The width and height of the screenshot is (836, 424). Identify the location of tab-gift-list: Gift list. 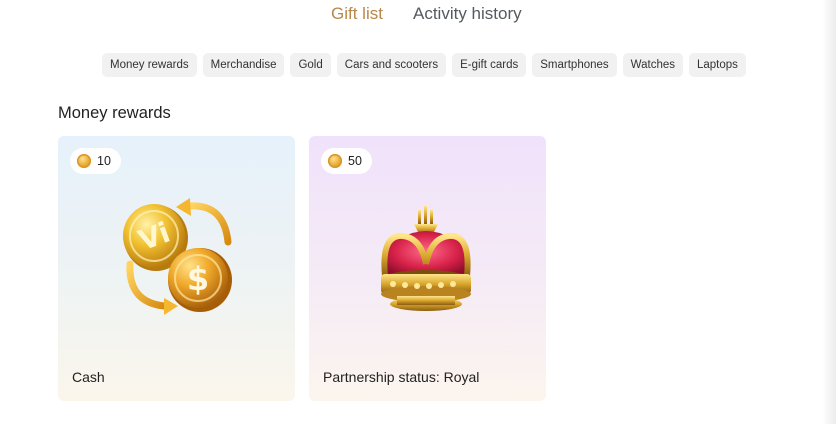
(357, 14).